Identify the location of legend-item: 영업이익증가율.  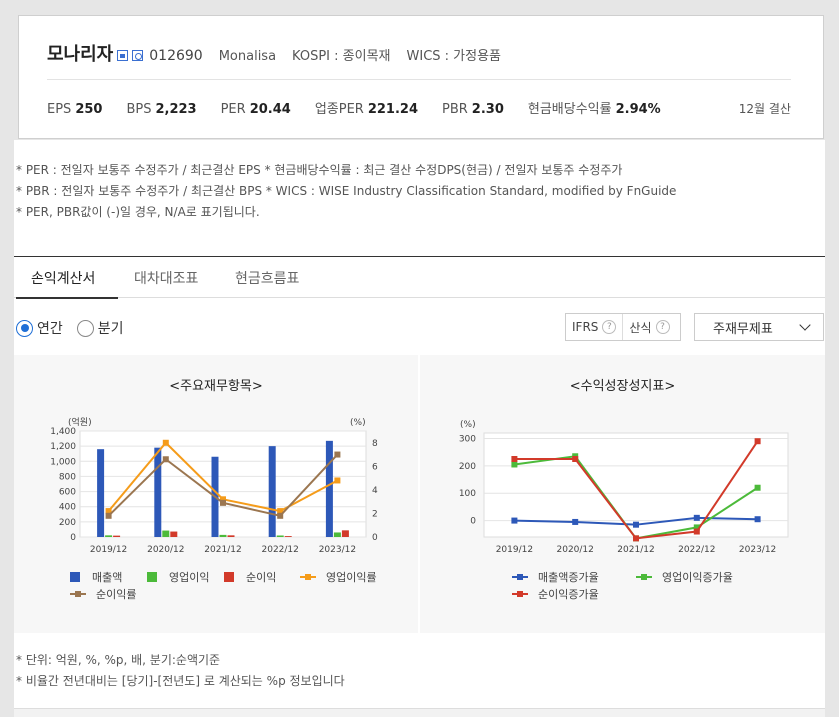
(684, 577).